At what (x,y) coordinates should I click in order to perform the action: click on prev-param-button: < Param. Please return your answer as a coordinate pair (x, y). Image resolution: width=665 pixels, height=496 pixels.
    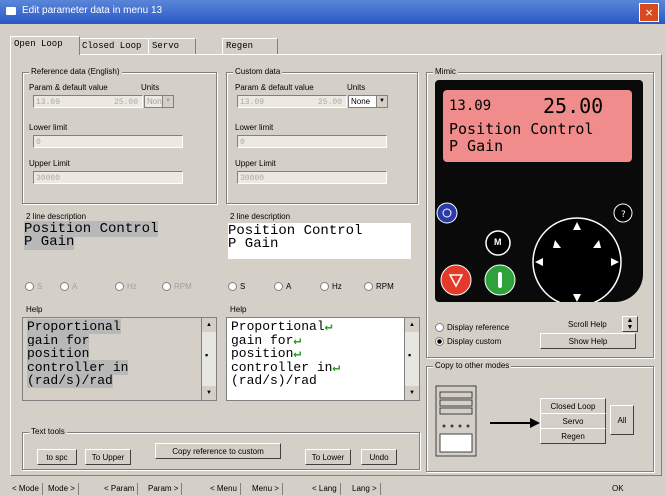
    Looking at the image, I should click on (121, 489).